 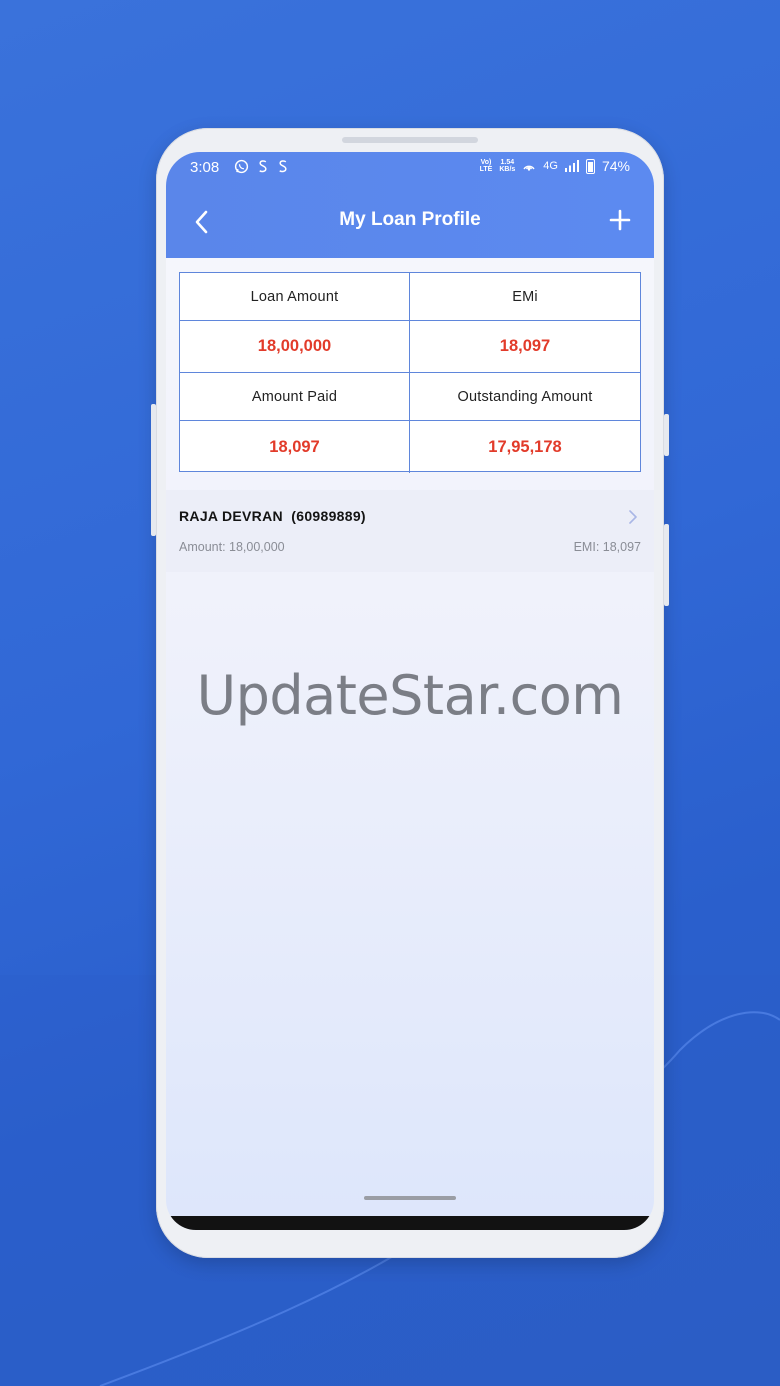 I want to click on amount-paid-label-cell: Amount Paid, so click(x=295, y=397).